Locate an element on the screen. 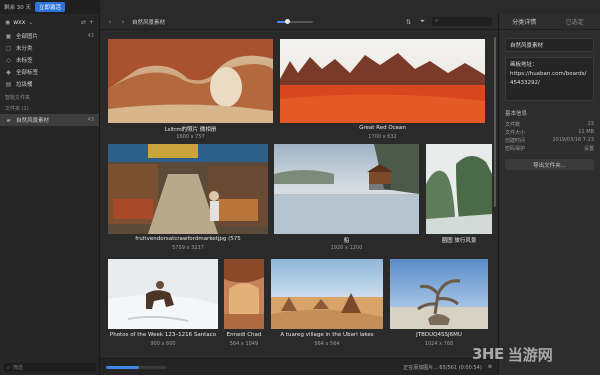  all-images-icon: ▣ is located at coordinates (8, 36).